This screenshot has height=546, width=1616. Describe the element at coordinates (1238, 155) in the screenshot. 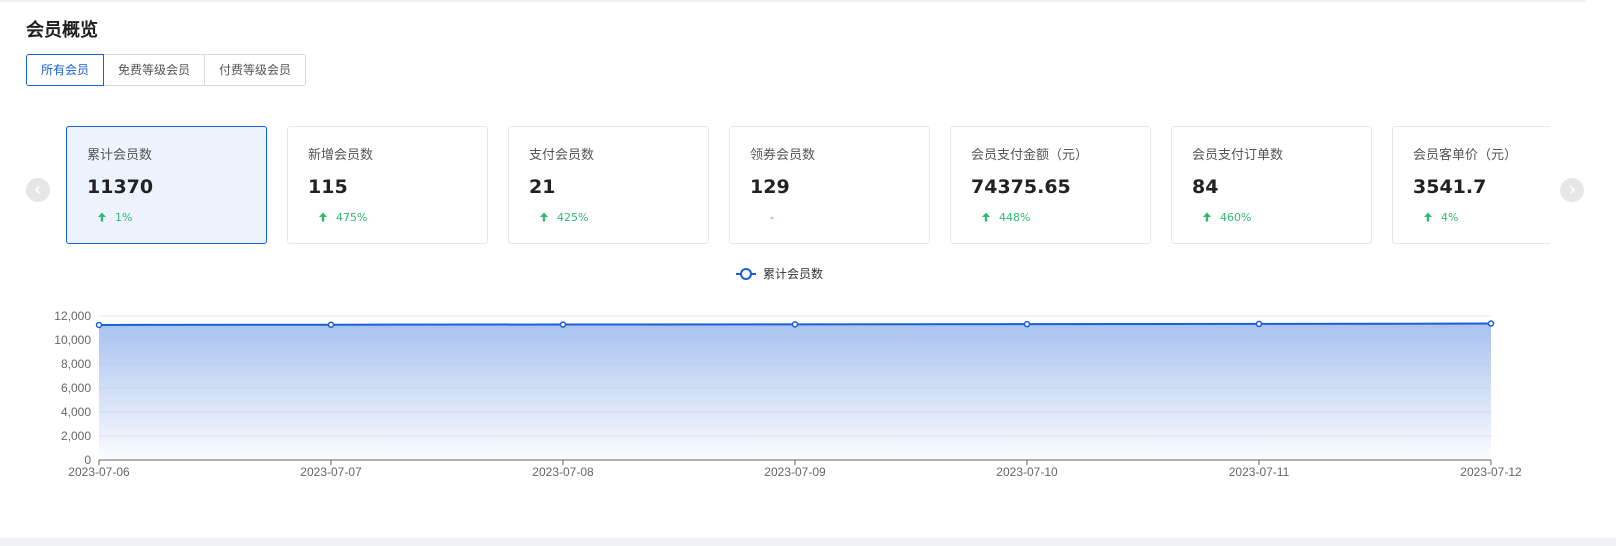

I see `metric-card-label: 会员支付订单数` at that location.